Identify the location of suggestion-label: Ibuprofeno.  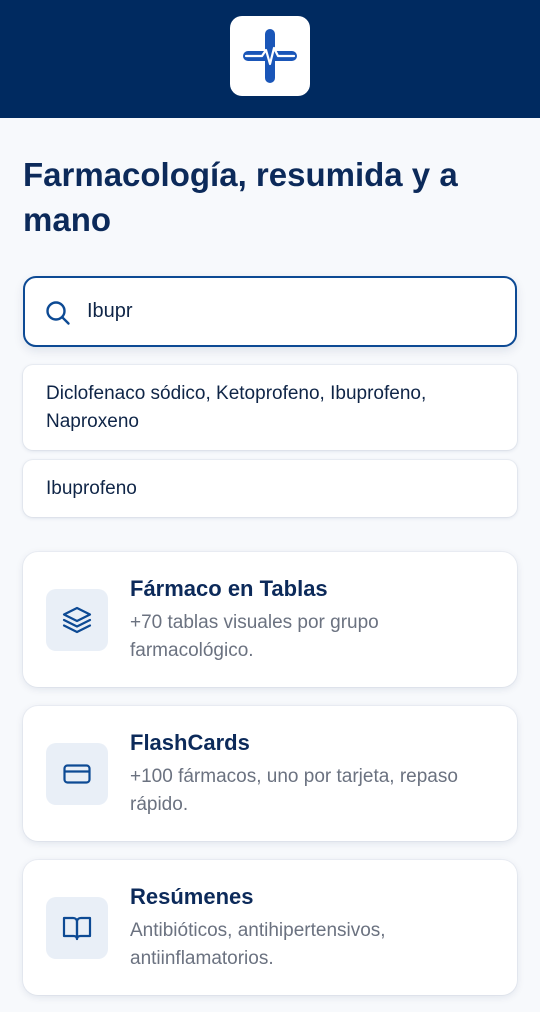
(91, 488).